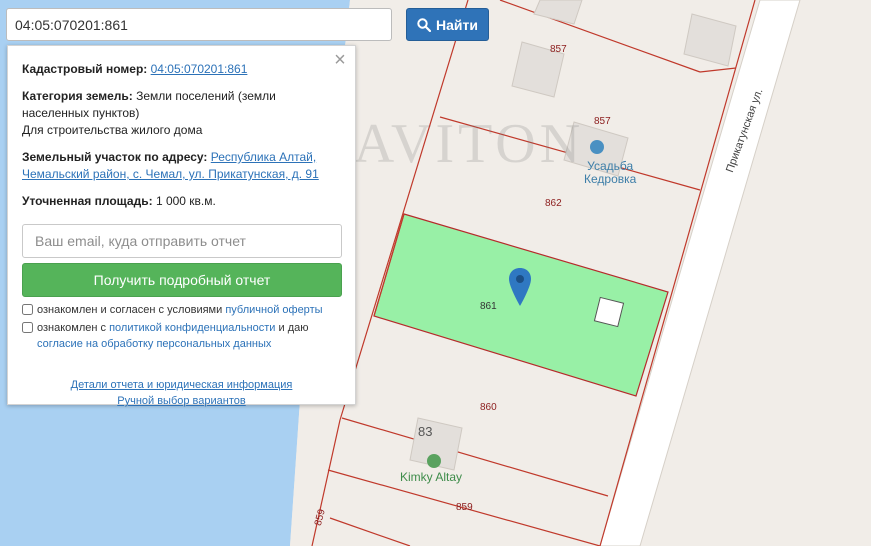 The image size is (871, 546). Describe the element at coordinates (488, 407) in the screenshot. I see `parcel-label-860: 860` at that location.